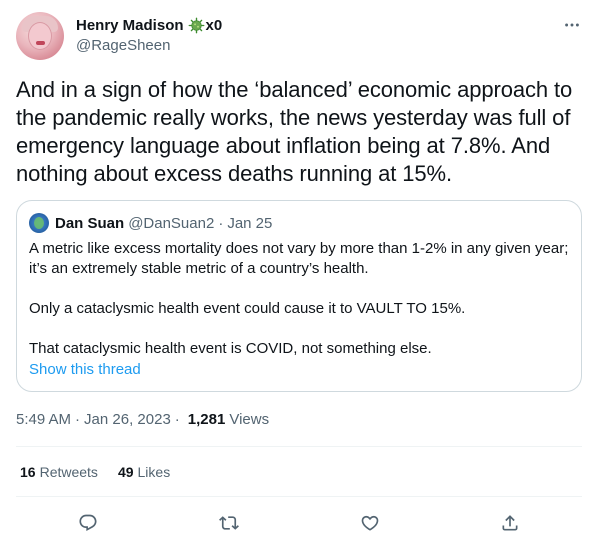 Image resolution: width=598 pixels, height=547 pixels. What do you see at coordinates (127, 419) in the screenshot?
I see `tweet-date: Jan 26, 2023` at bounding box center [127, 419].